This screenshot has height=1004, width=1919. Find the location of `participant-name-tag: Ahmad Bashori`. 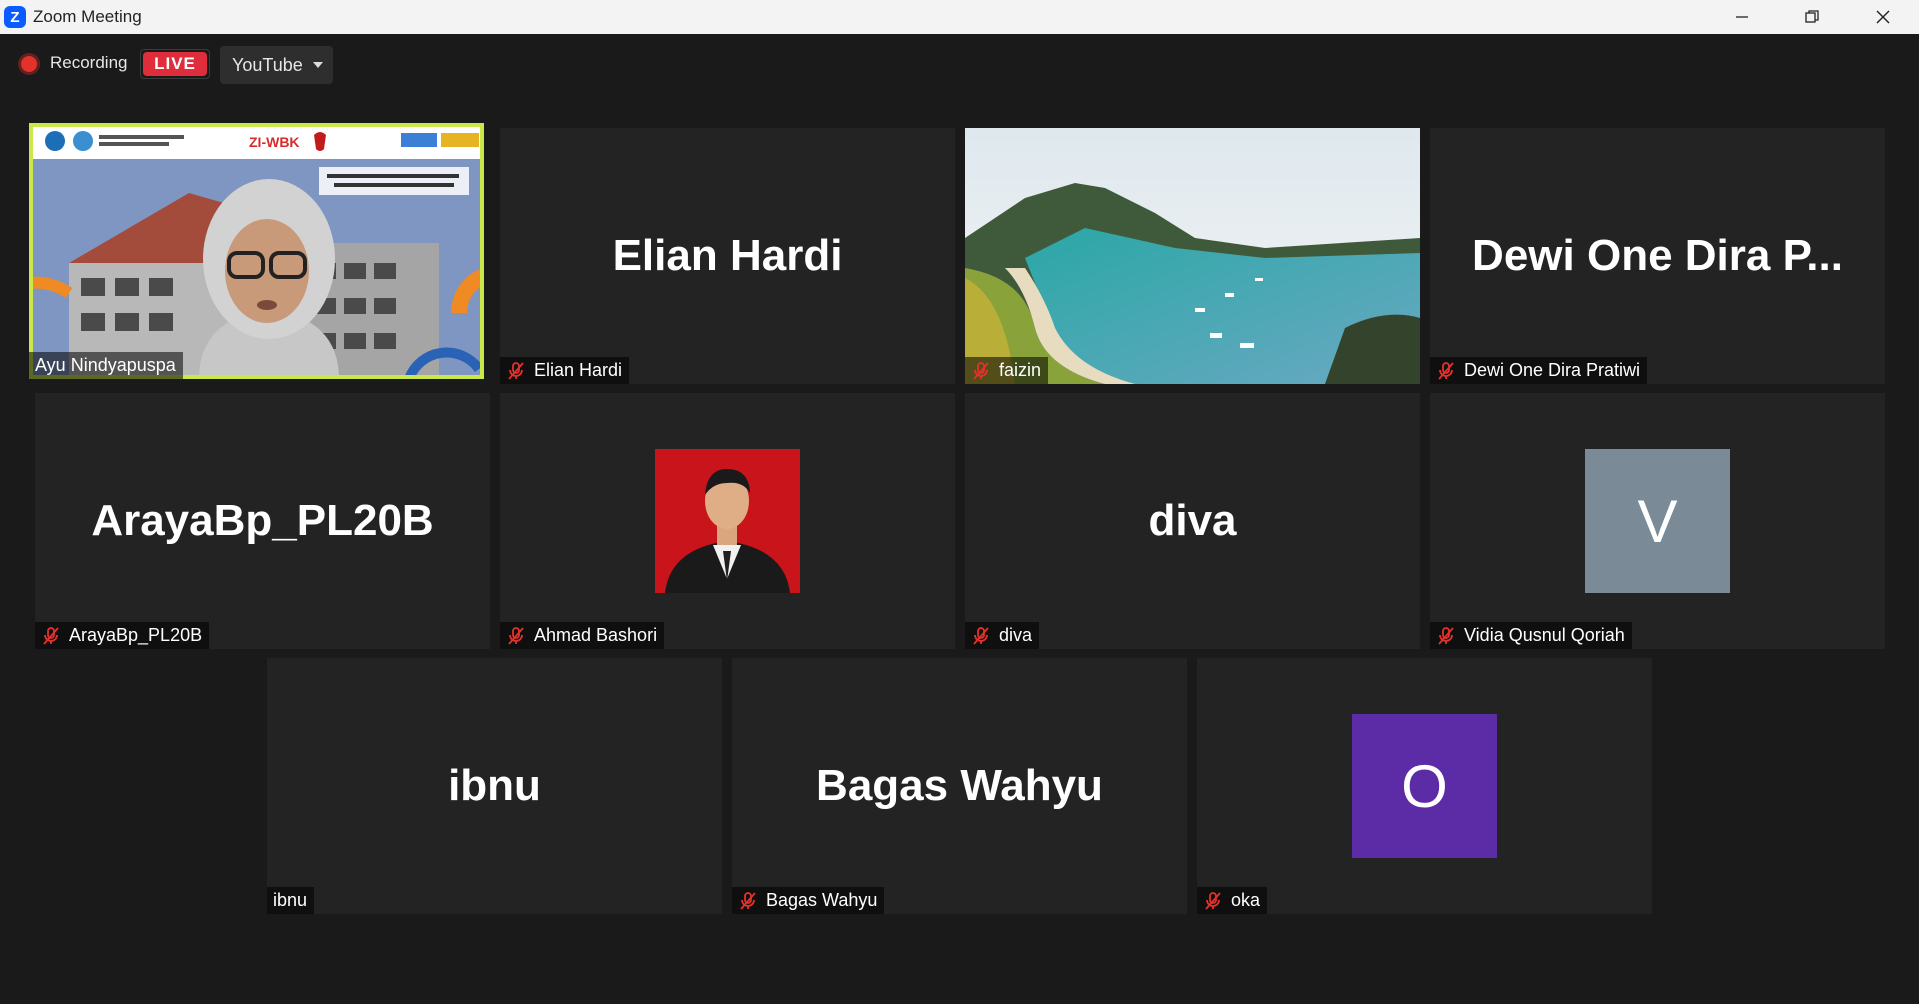

participant-name-tag: Ahmad Bashori is located at coordinates (582, 635).